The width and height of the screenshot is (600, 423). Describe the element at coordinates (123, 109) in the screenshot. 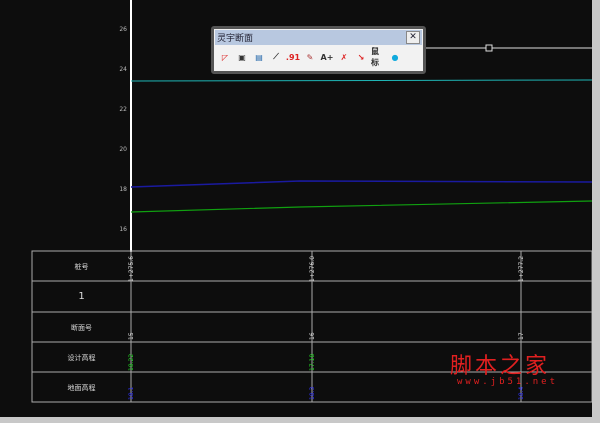

I see `tick-label: 22` at that location.